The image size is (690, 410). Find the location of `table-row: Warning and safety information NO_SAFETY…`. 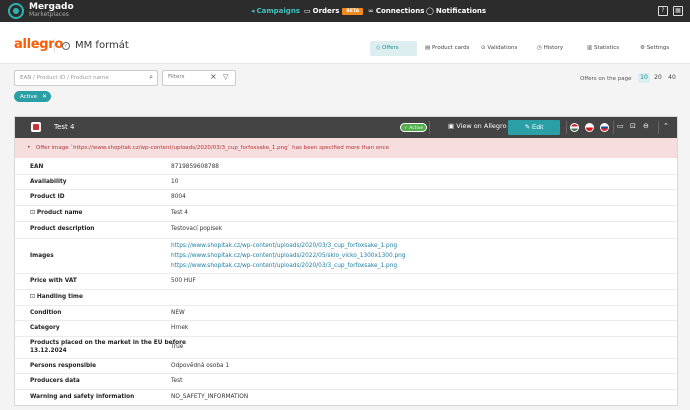

table-row: Warning and safety information NO_SAFETY… is located at coordinates (346, 397).